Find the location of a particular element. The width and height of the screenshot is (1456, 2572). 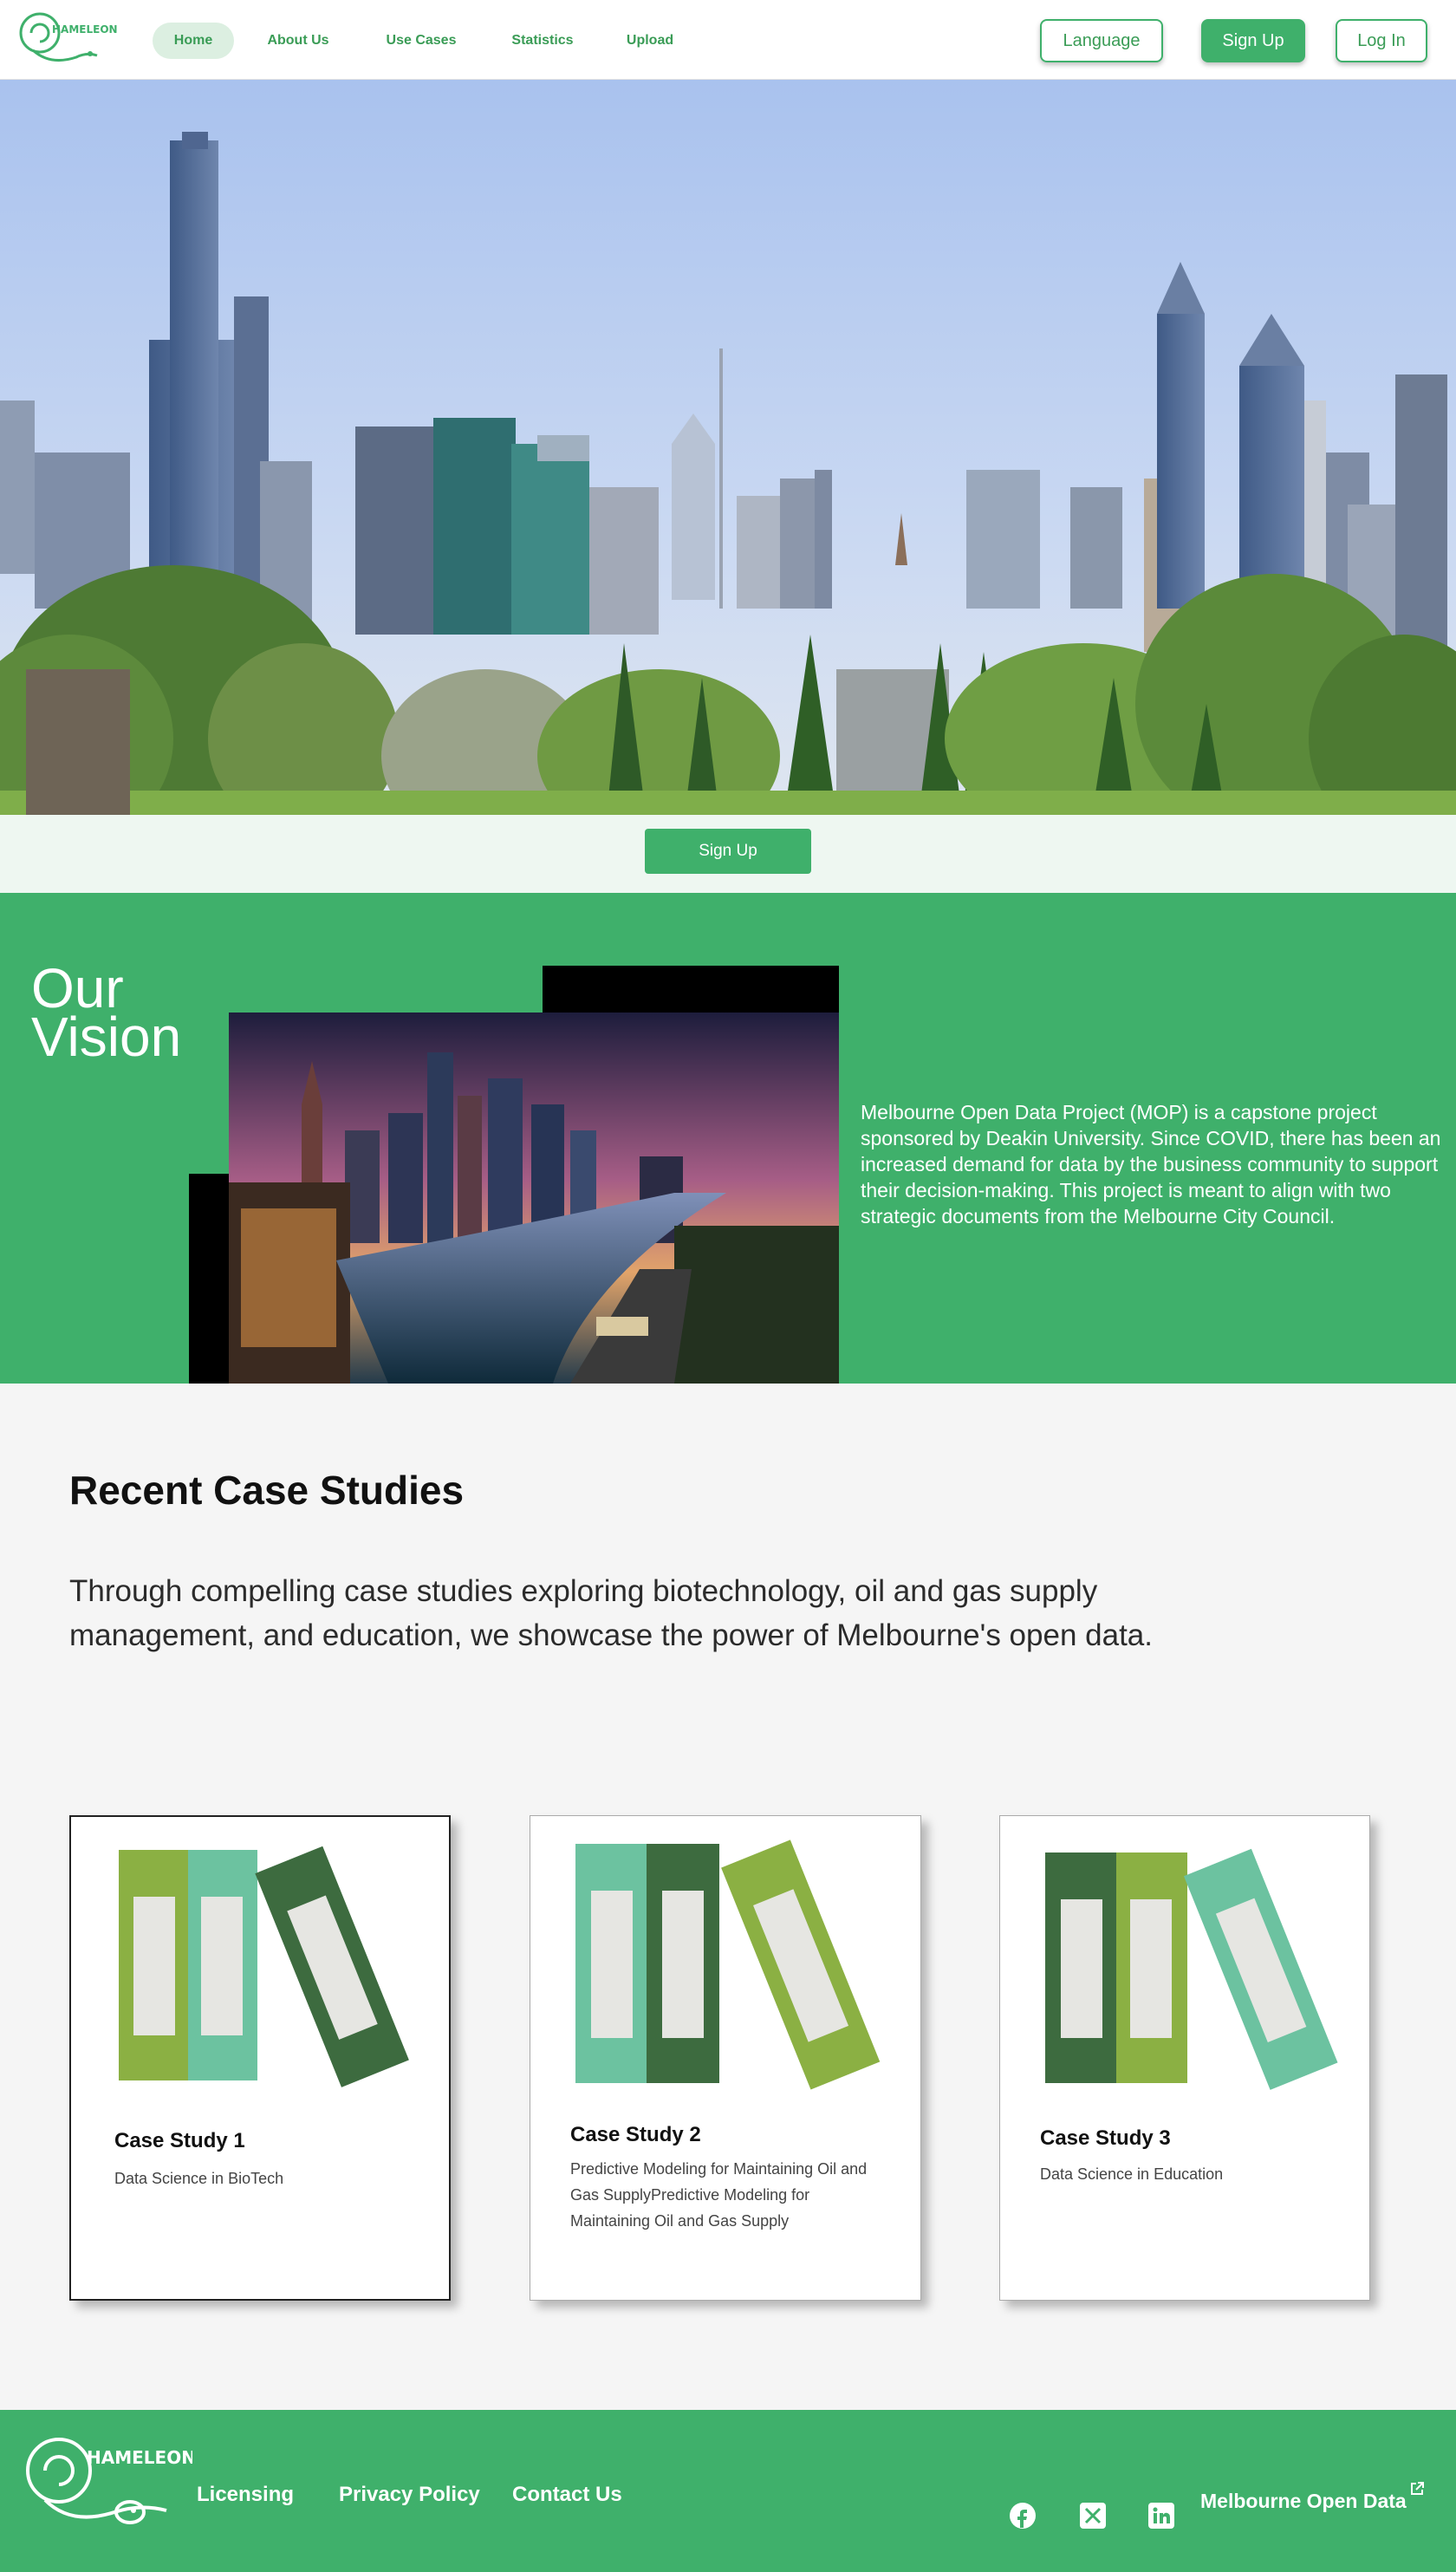

x-icon is located at coordinates (1093, 2516).